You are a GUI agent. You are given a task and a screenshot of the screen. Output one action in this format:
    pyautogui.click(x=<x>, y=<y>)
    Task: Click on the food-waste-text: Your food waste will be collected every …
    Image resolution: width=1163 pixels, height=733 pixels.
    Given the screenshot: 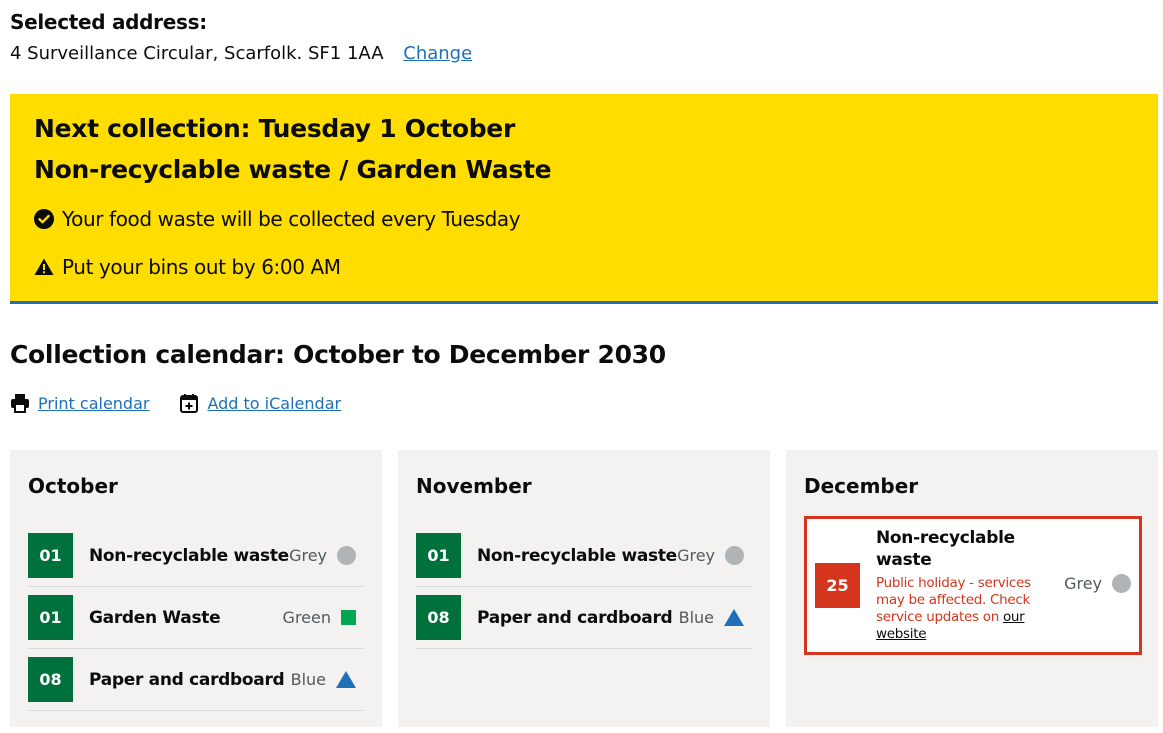 What is the action you would take?
    pyautogui.click(x=291, y=219)
    